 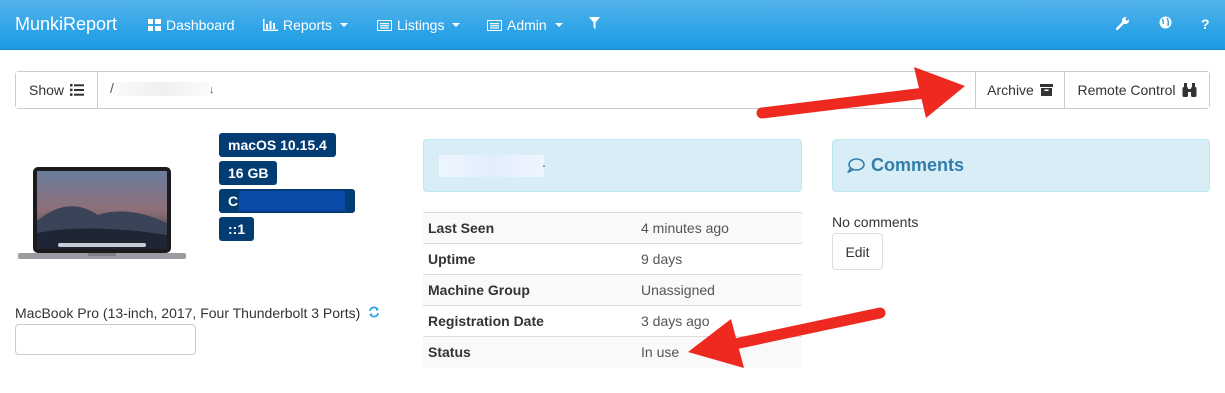 I want to click on row-value: In use, so click(x=719, y=352).